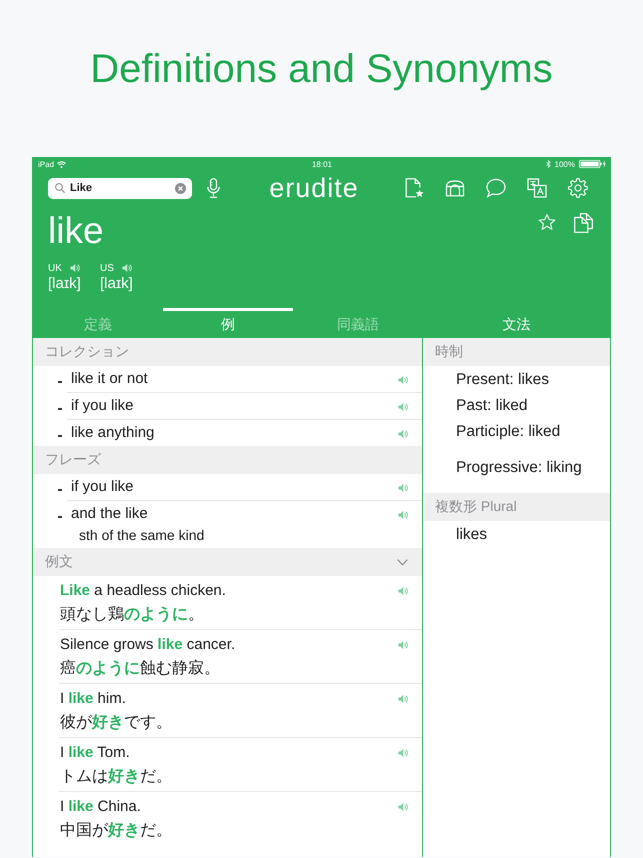 This screenshot has height=858, width=643. I want to click on example-translation: トムは好きだ。, so click(116, 777).